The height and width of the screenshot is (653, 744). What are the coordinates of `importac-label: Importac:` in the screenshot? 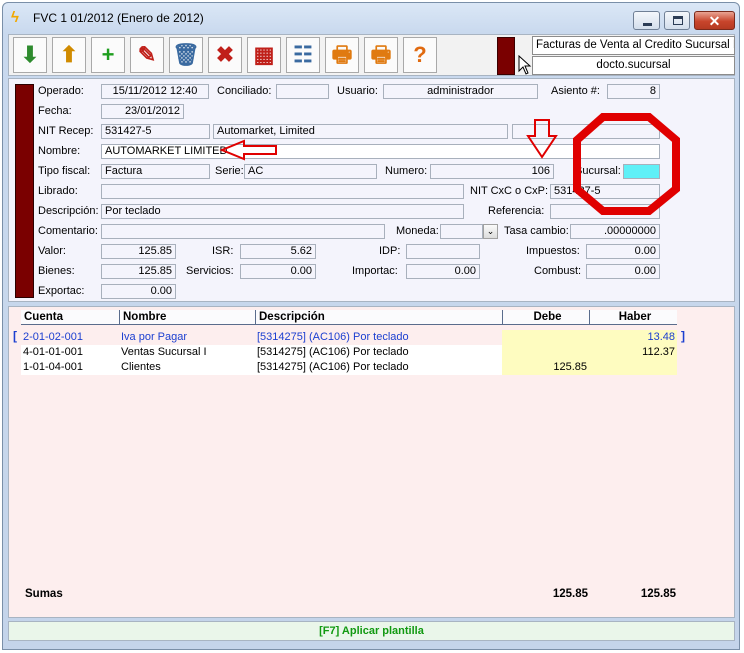 It's located at (375, 271).